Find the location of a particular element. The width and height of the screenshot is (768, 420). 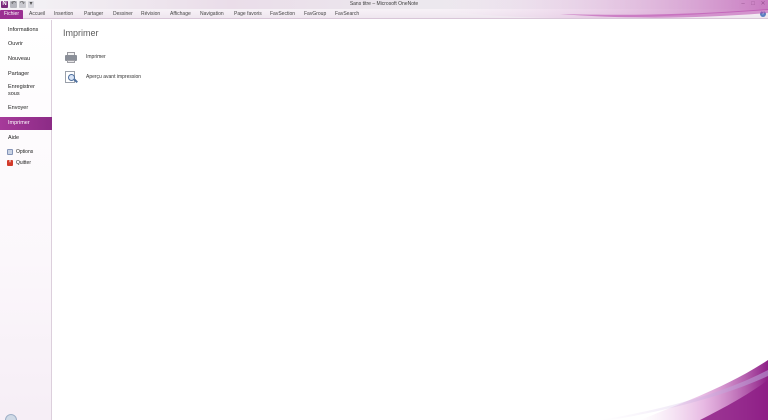

print-preview-button: Aperçu avant impression is located at coordinates (102, 77).